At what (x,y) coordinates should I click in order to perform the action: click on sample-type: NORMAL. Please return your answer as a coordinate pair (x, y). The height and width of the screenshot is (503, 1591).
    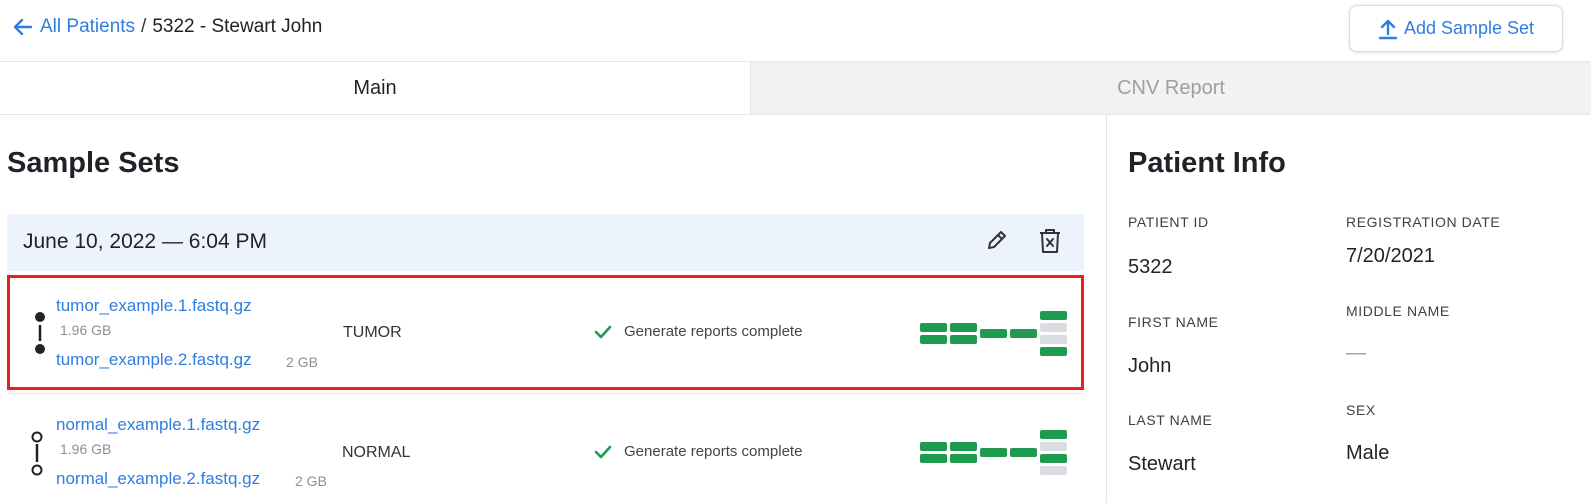
    Looking at the image, I should click on (376, 452).